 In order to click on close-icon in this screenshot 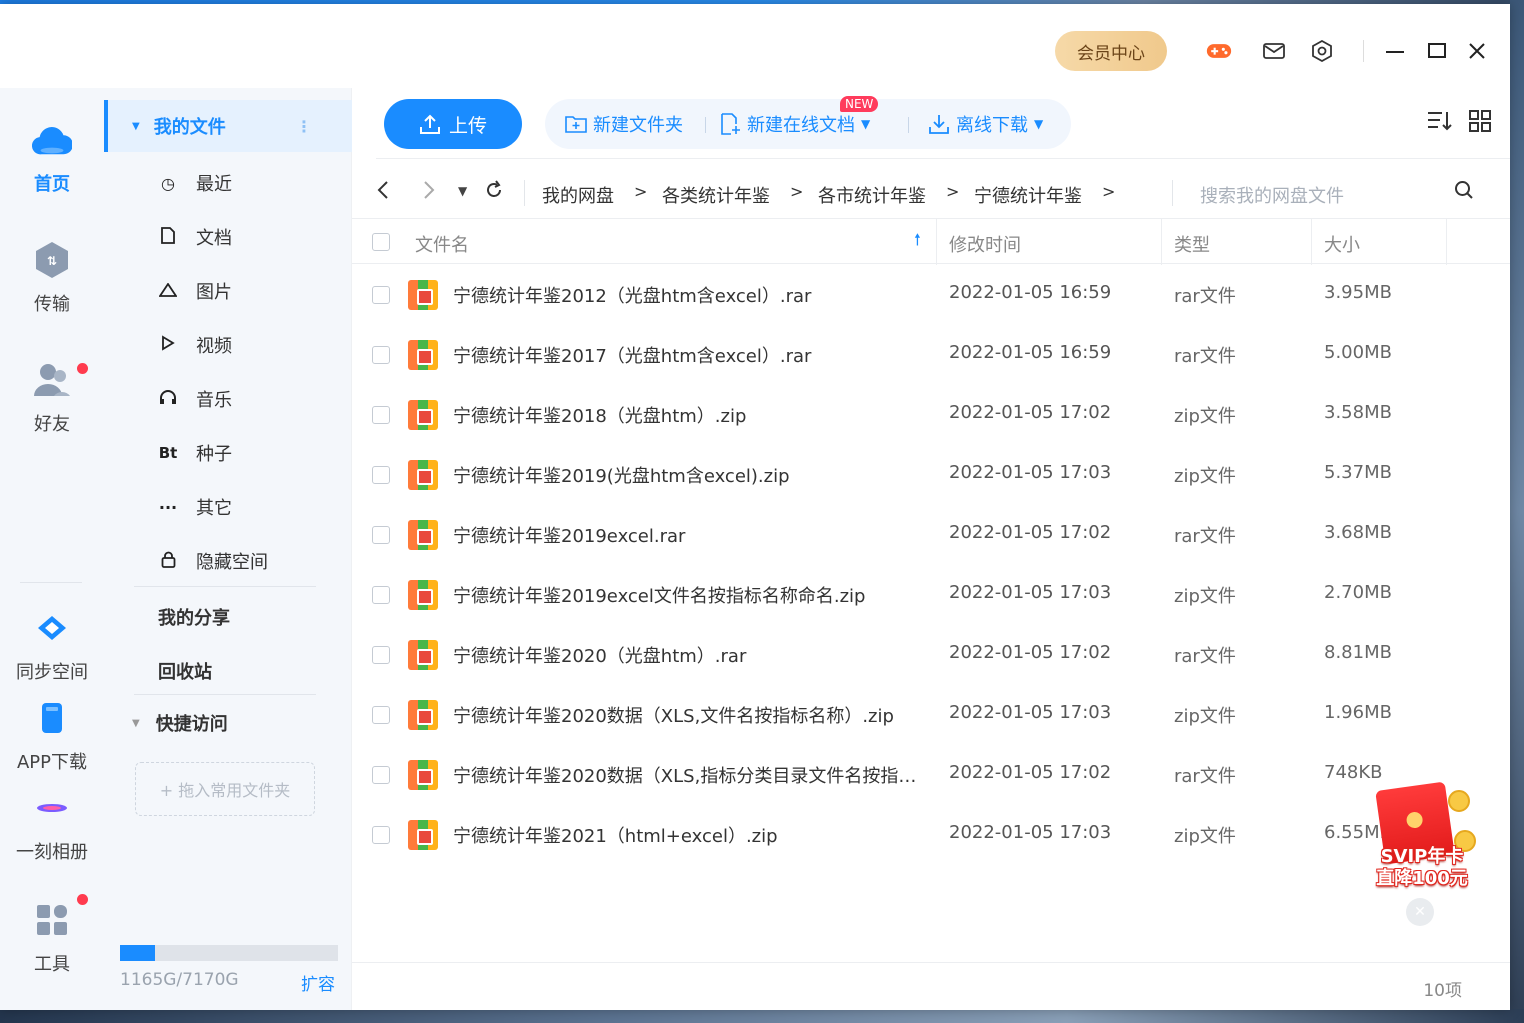, I will do `click(1477, 51)`.